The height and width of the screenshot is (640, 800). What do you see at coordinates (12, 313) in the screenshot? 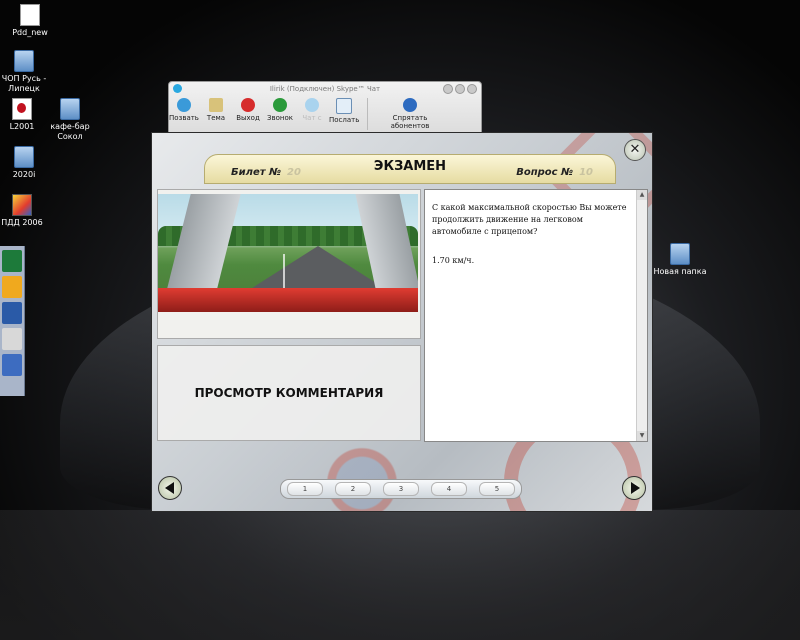
I see `word-icon` at bounding box center [12, 313].